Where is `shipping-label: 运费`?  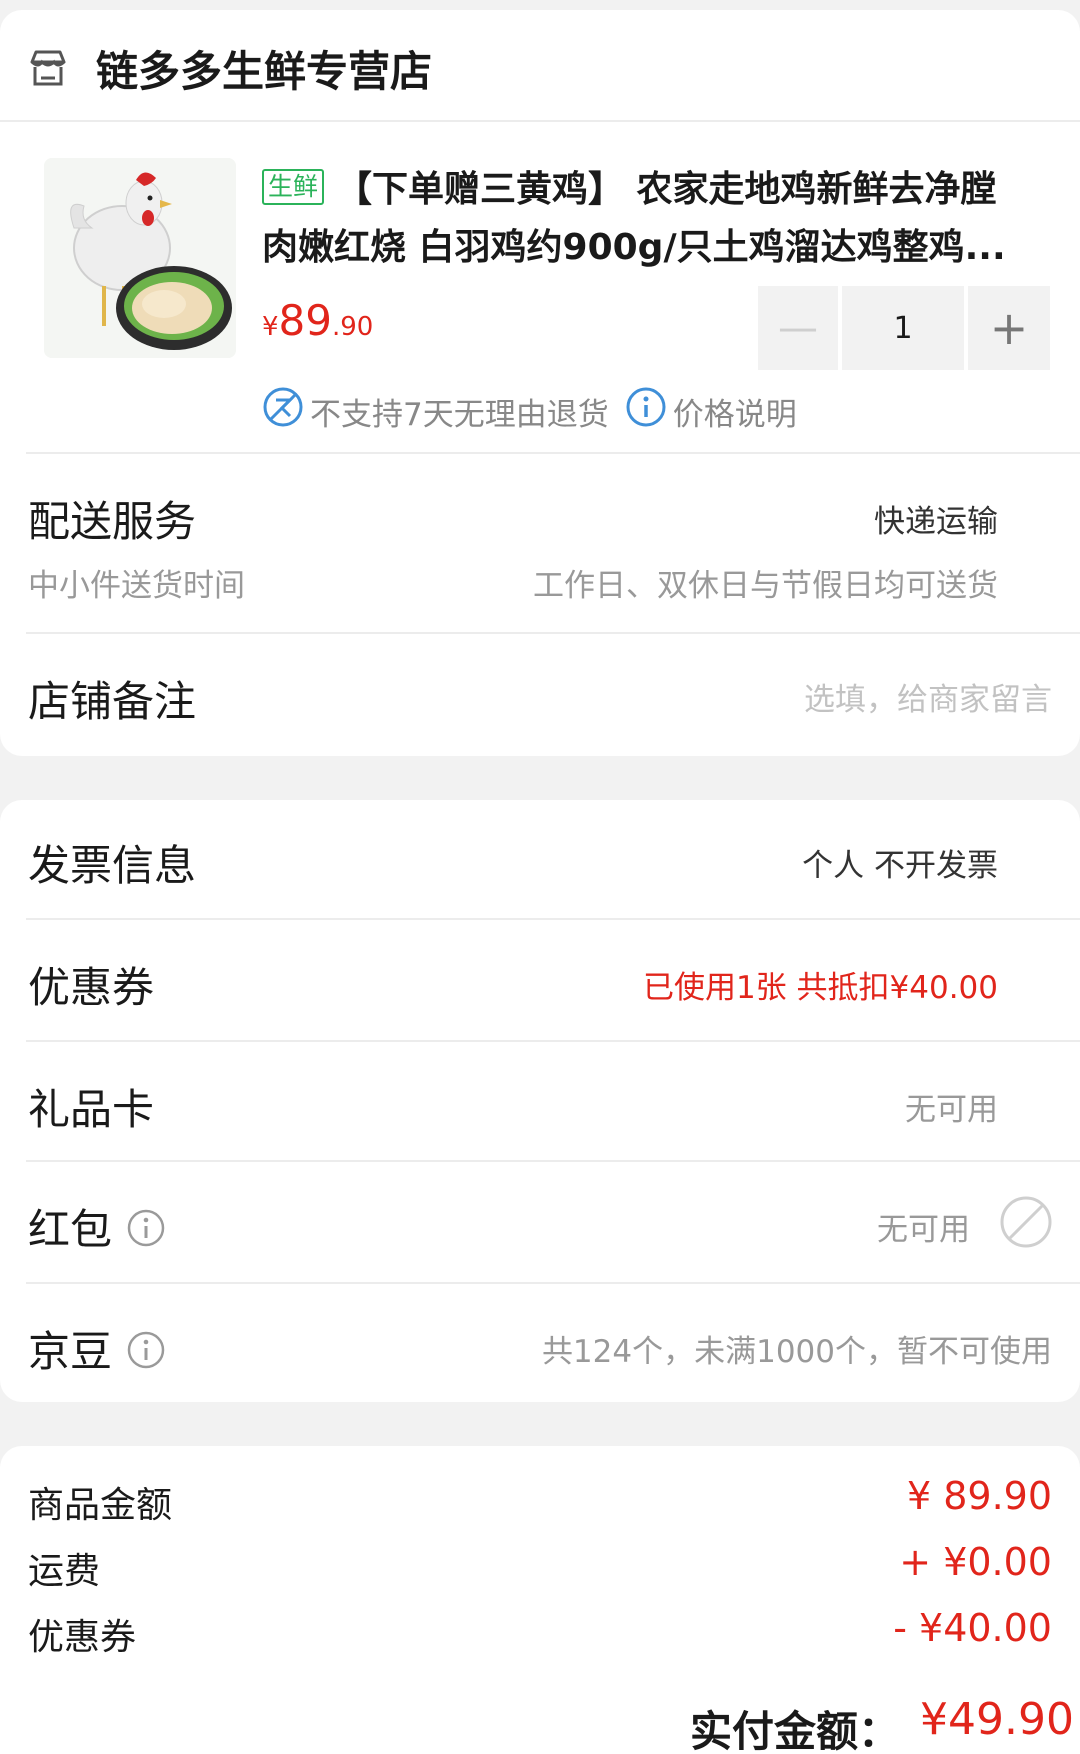
shipping-label: 运费 is located at coordinates (64, 1571).